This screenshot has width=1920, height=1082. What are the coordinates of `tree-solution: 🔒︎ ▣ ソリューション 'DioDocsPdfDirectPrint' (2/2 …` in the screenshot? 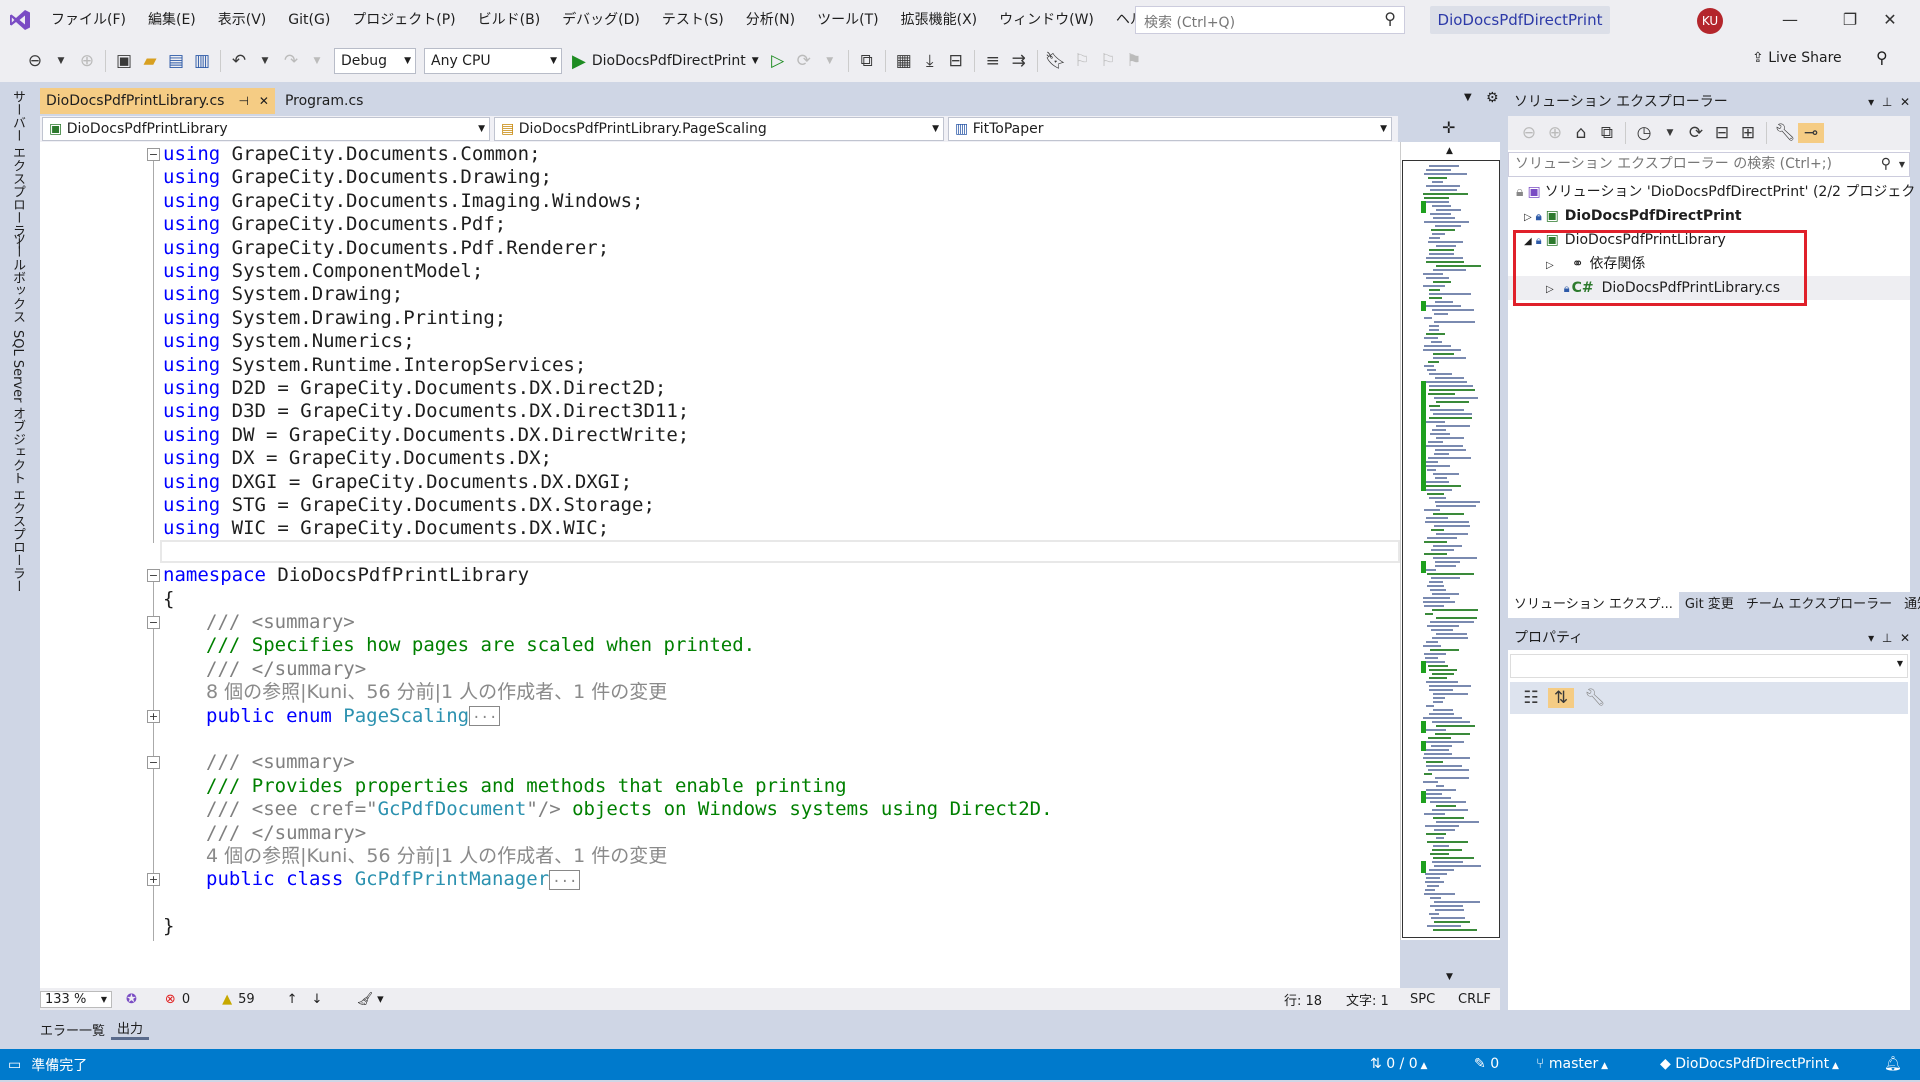 It's located at (1718, 192).